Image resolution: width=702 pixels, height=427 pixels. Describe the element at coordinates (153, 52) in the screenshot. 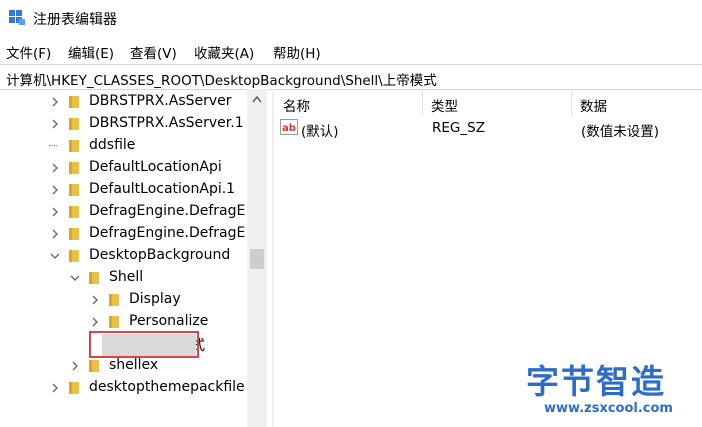

I see `menu-view: 查看(V)` at that location.